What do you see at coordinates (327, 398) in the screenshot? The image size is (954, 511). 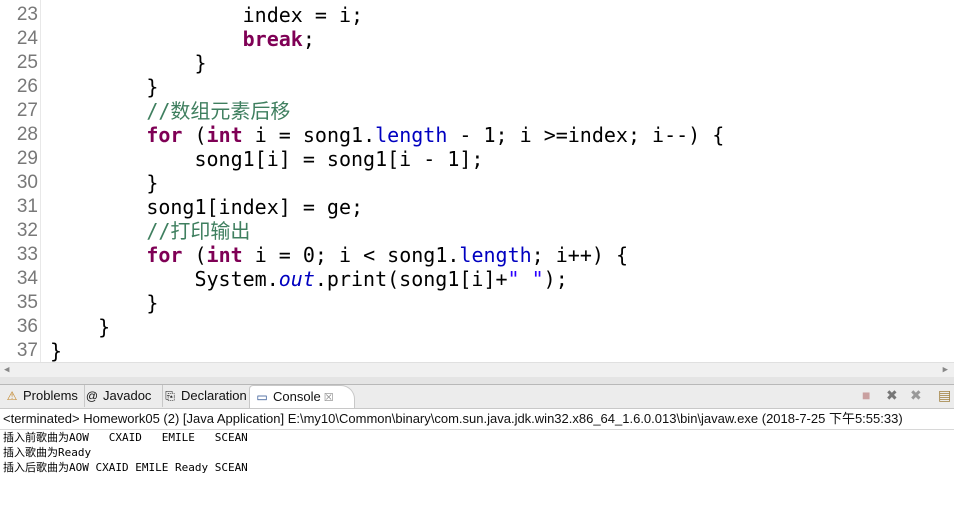 I see `close-icon: ☒` at bounding box center [327, 398].